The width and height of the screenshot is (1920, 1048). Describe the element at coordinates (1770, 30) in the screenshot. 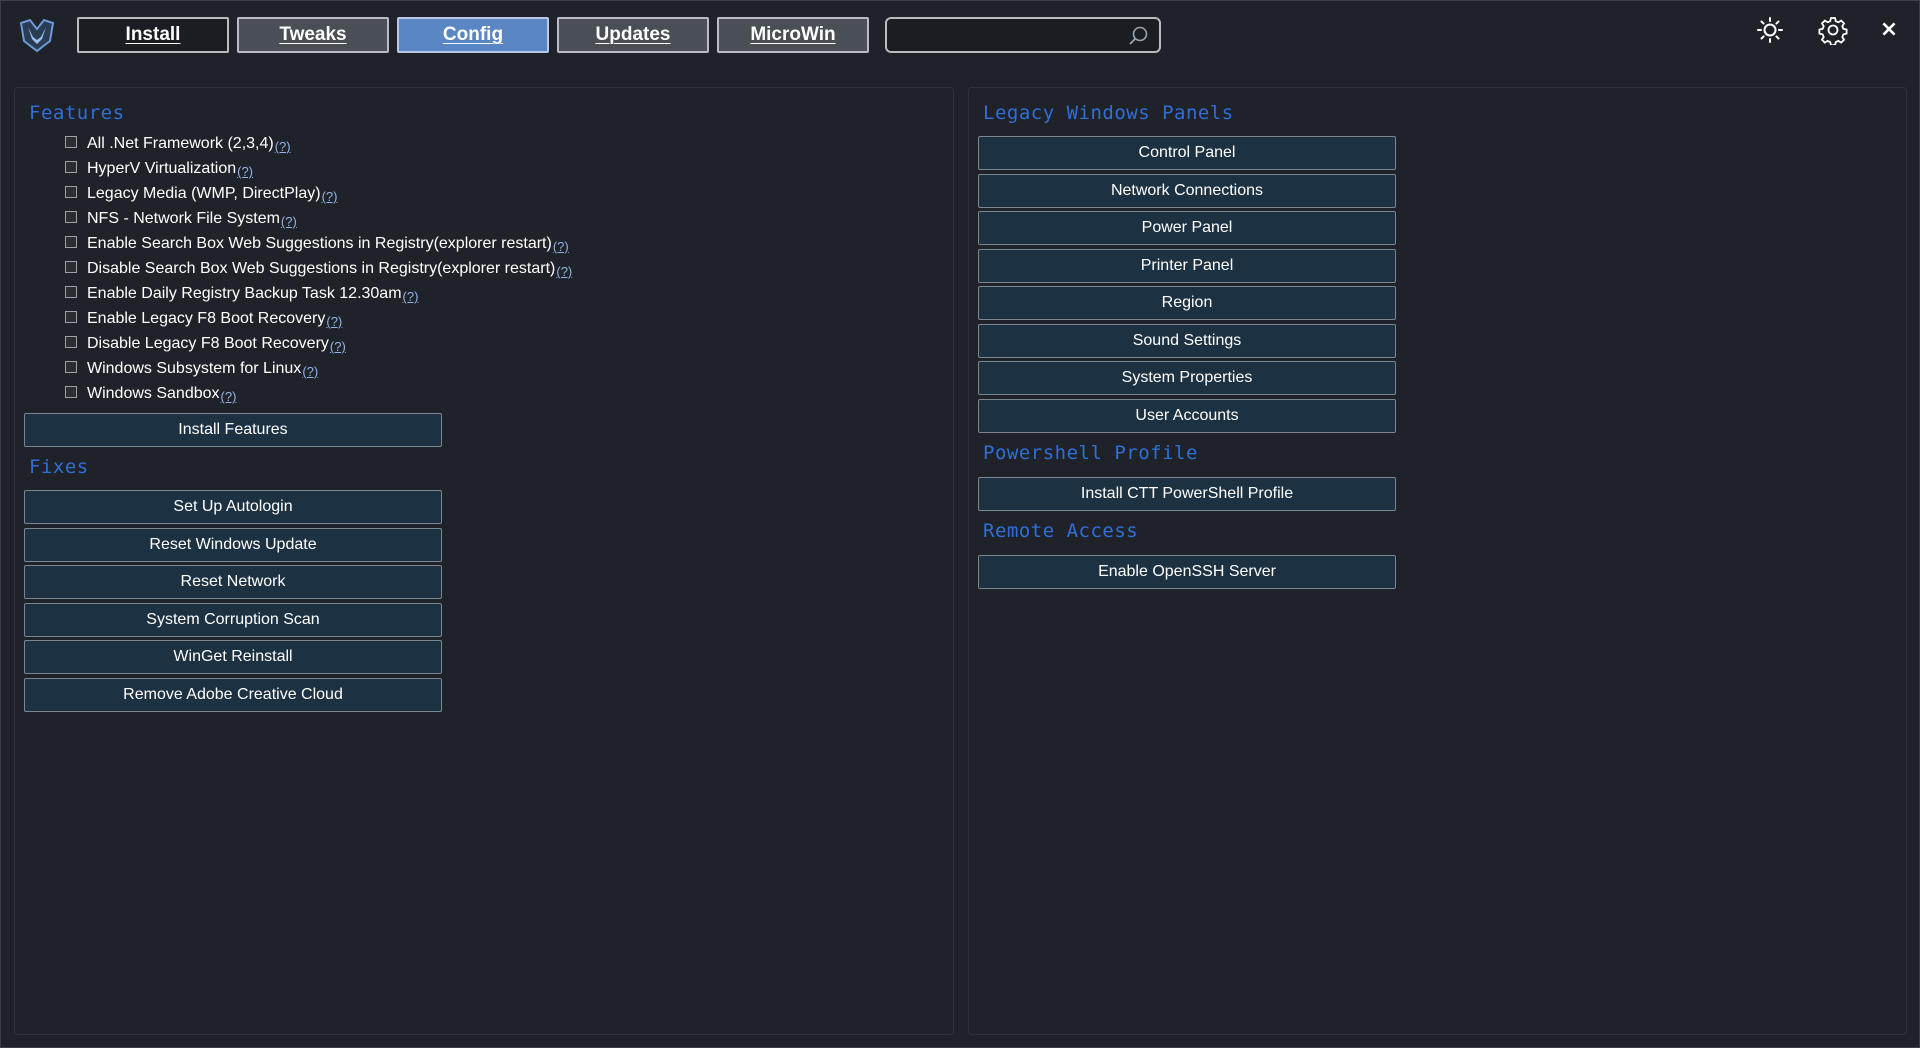

I see `theme-toggle-icon` at that location.